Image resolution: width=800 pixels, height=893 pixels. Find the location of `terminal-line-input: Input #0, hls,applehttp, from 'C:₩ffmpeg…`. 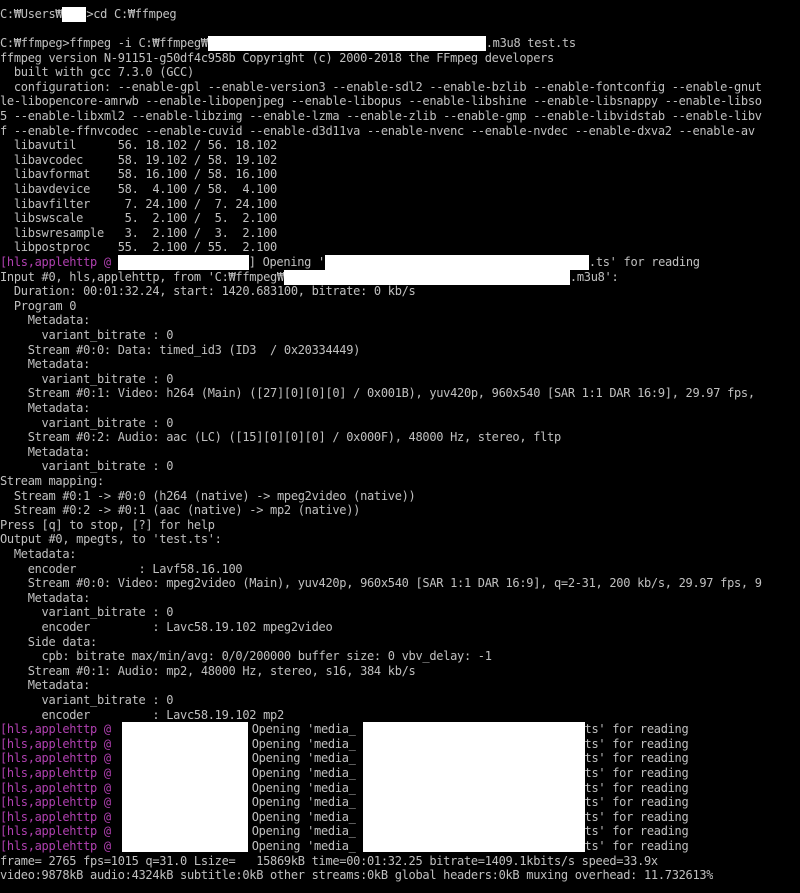

terminal-line-input: Input #0, hls,applehttp, from 'C:₩ffmpeg… is located at coordinates (309, 277).